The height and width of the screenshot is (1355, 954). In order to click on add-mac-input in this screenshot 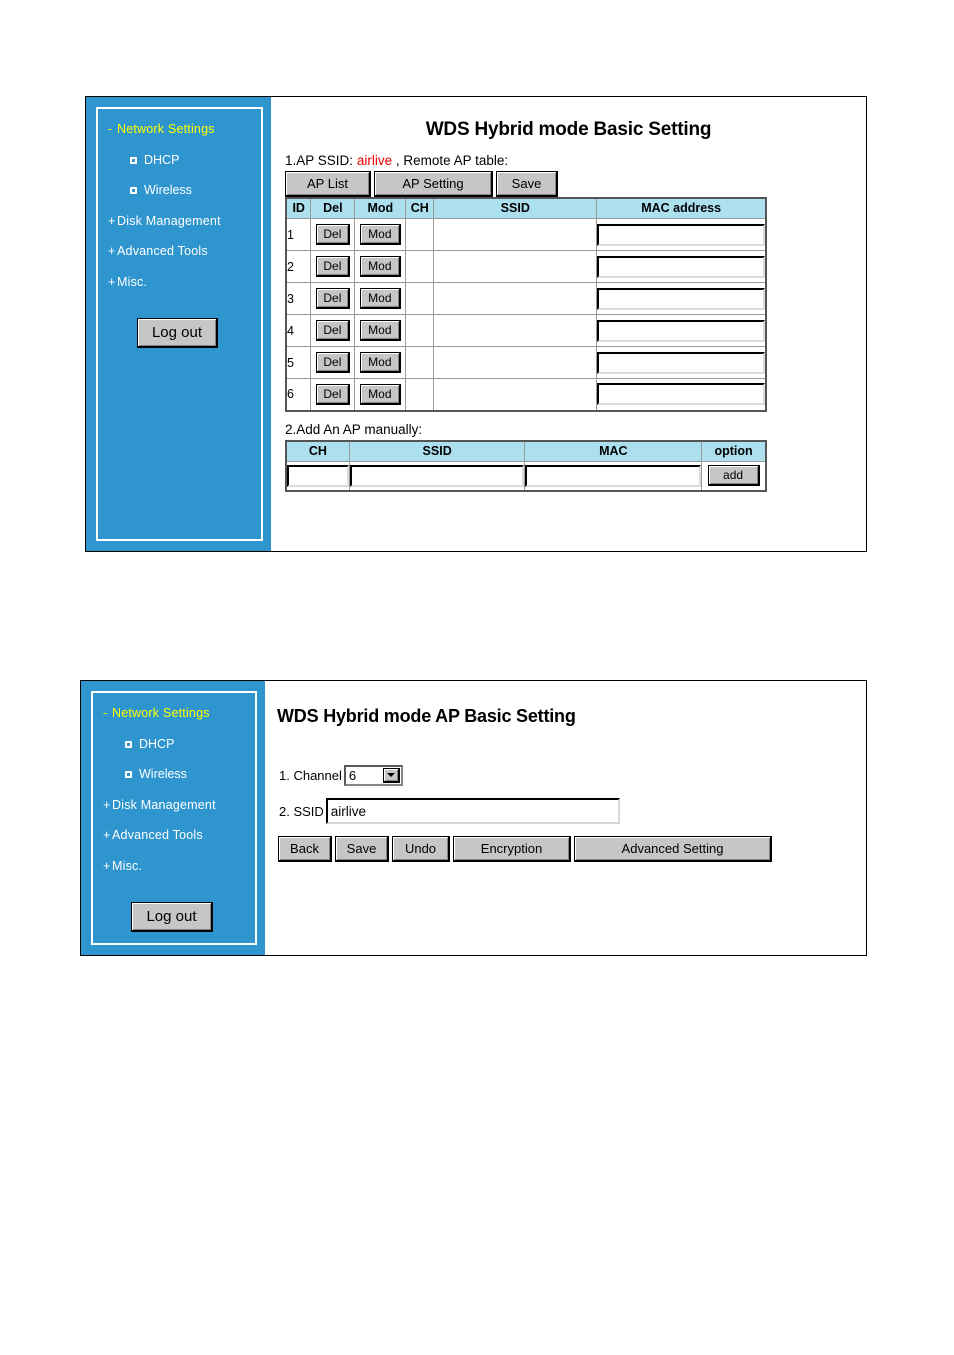, I will do `click(613, 475)`.